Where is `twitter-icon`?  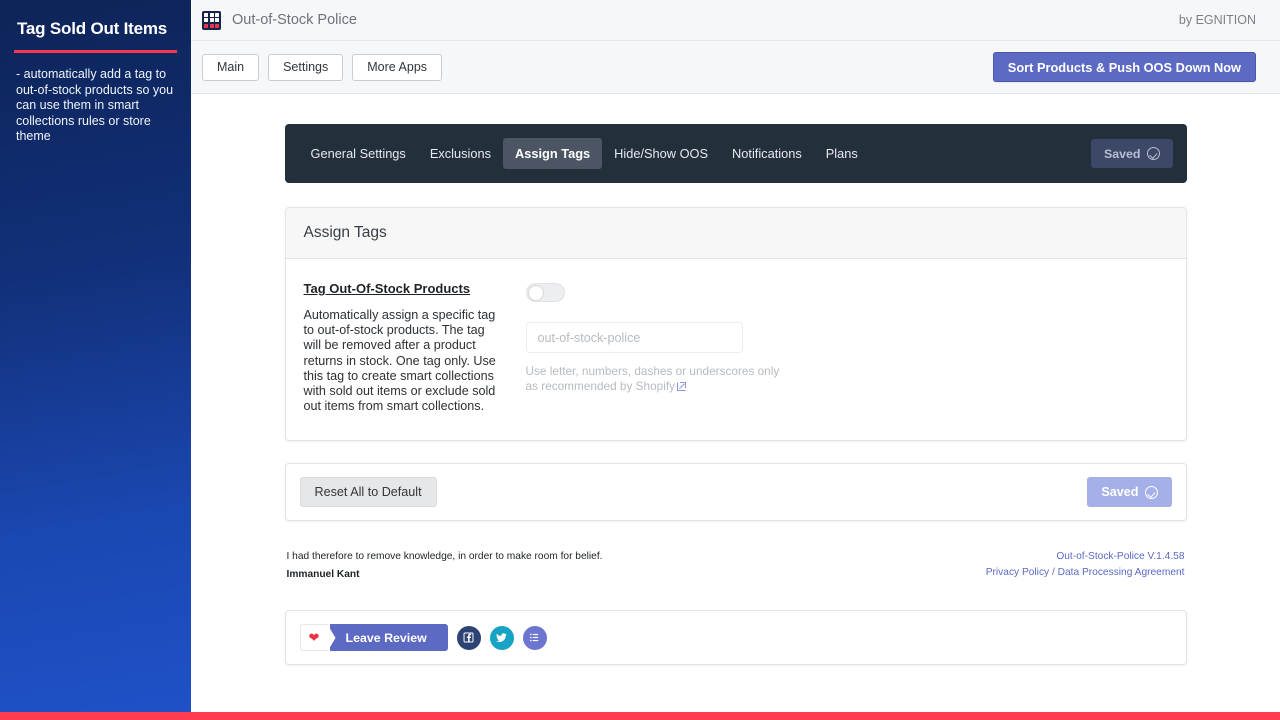 twitter-icon is located at coordinates (501, 637).